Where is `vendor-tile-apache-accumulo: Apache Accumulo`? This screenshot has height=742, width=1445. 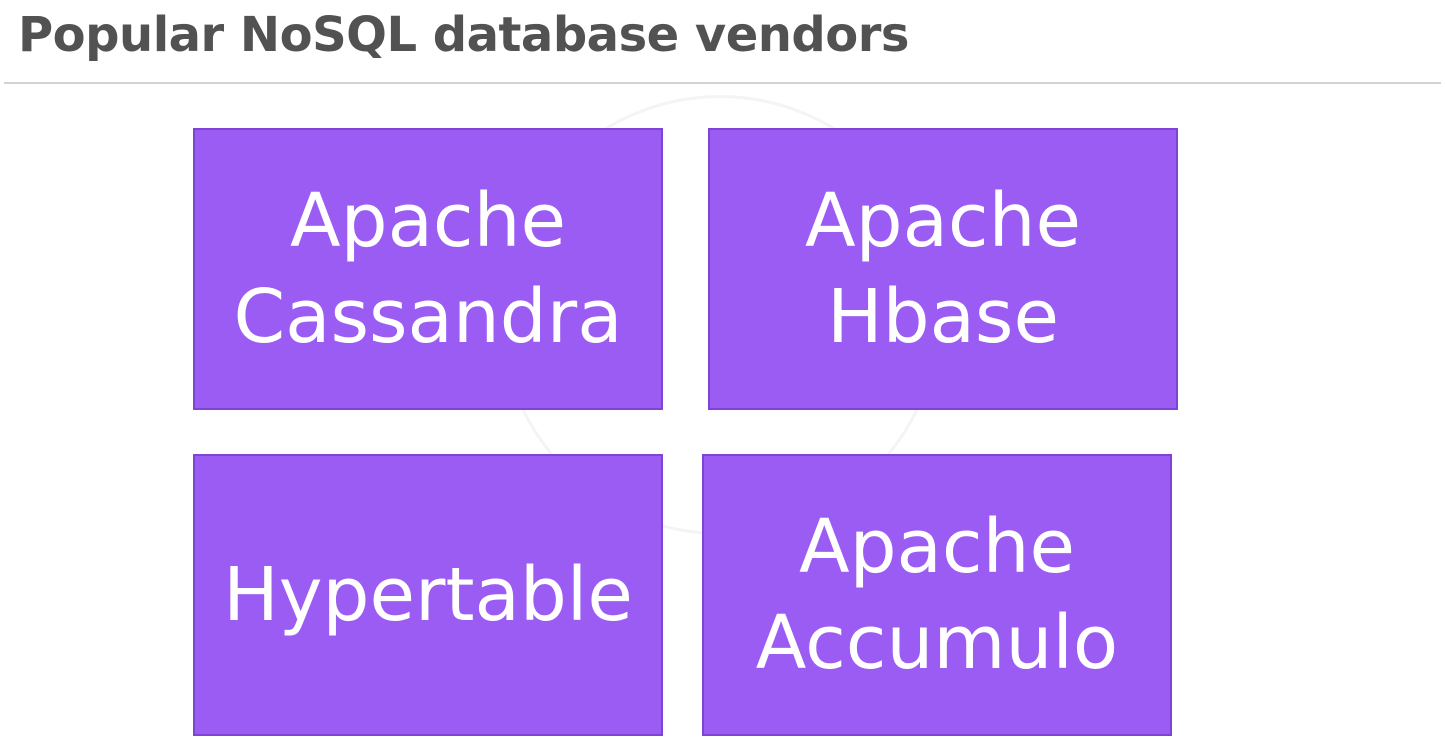
vendor-tile-apache-accumulo: Apache Accumulo is located at coordinates (937, 595).